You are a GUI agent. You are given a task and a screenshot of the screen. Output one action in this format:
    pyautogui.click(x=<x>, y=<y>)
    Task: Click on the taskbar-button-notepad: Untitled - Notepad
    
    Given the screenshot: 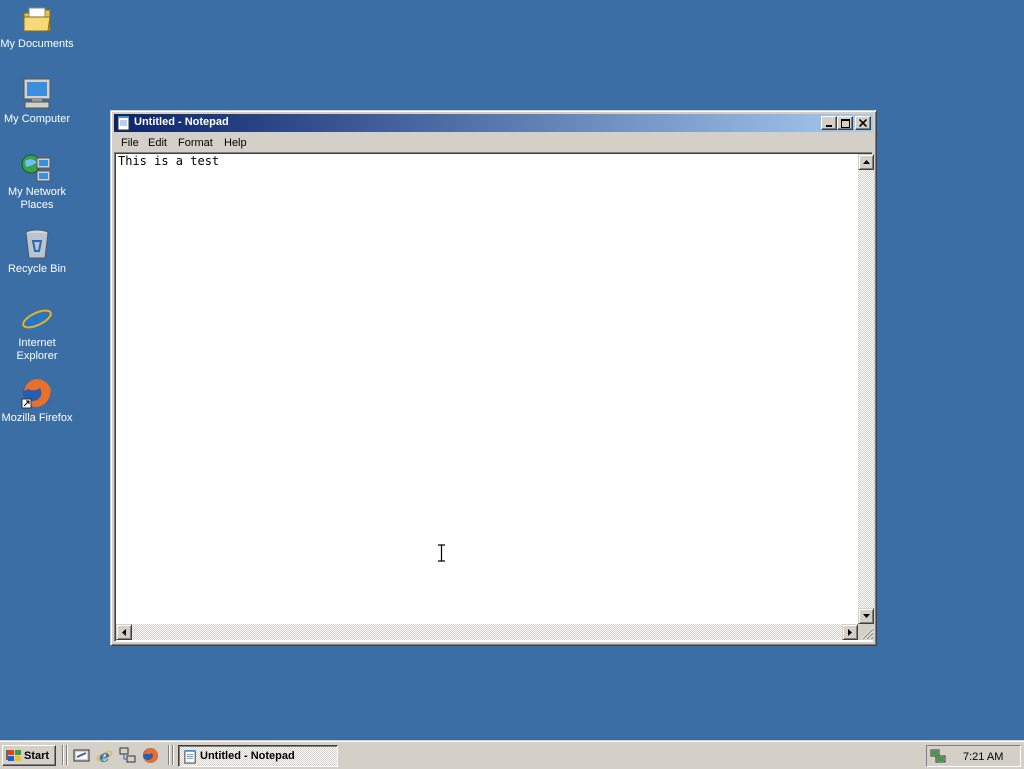 What is the action you would take?
    pyautogui.click(x=258, y=756)
    